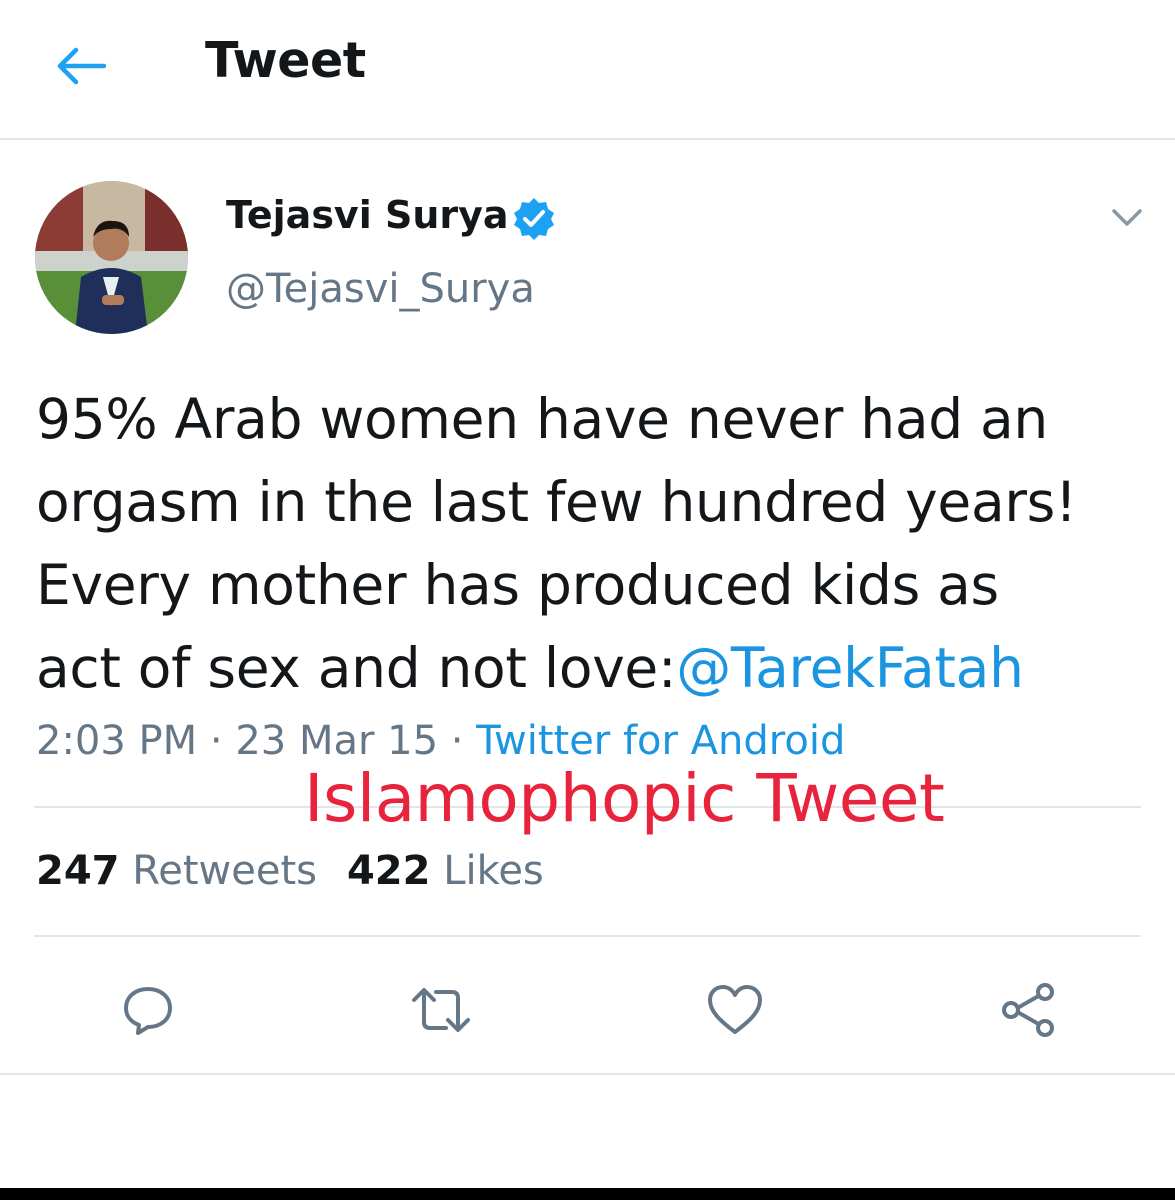  Describe the element at coordinates (367, 215) in the screenshot. I see `author-name: Tejasvi Surya` at that location.